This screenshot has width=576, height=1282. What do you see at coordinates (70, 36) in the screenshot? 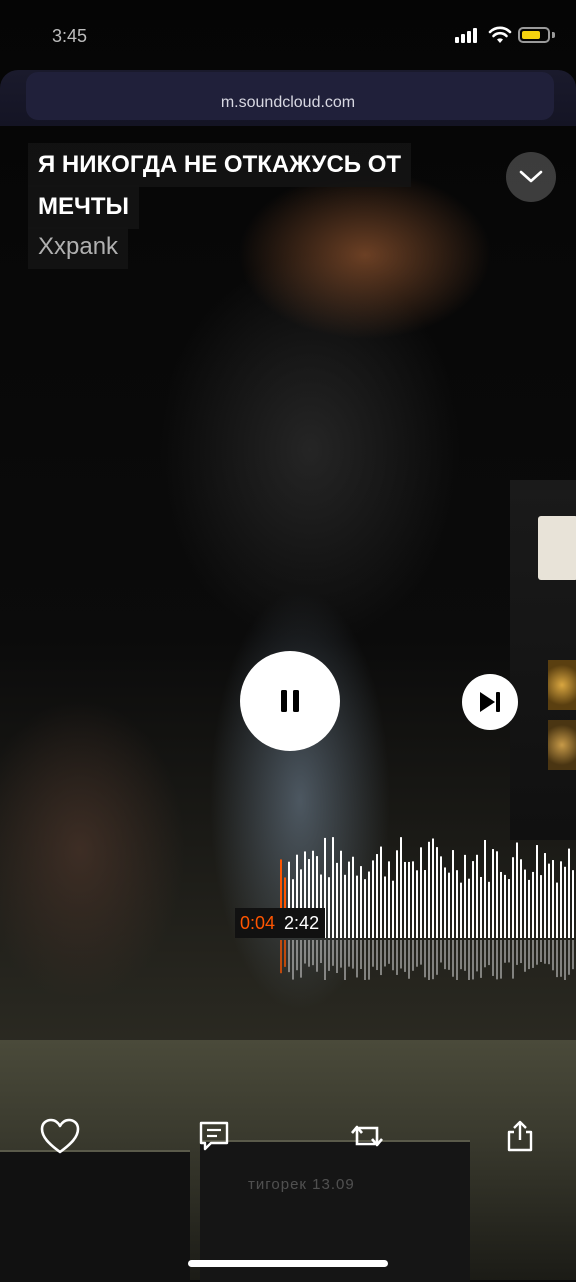
I see `status-time: 3:45` at bounding box center [70, 36].